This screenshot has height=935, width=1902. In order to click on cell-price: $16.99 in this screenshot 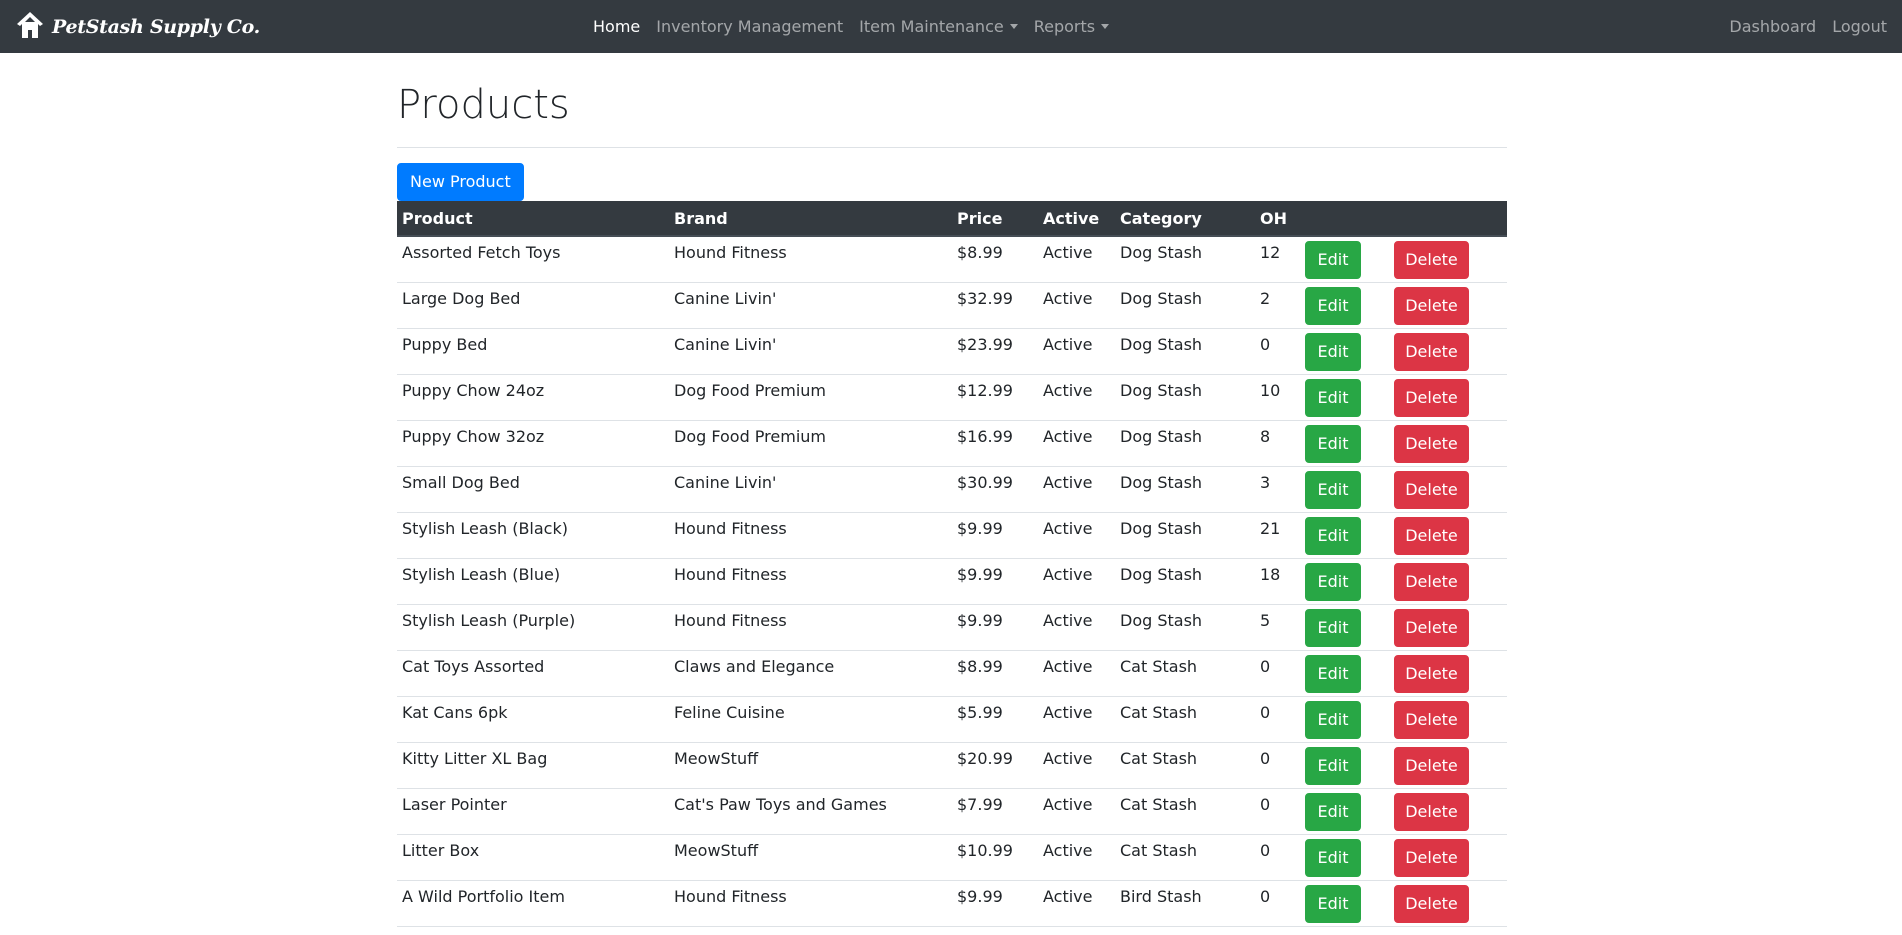, I will do `click(995, 443)`.